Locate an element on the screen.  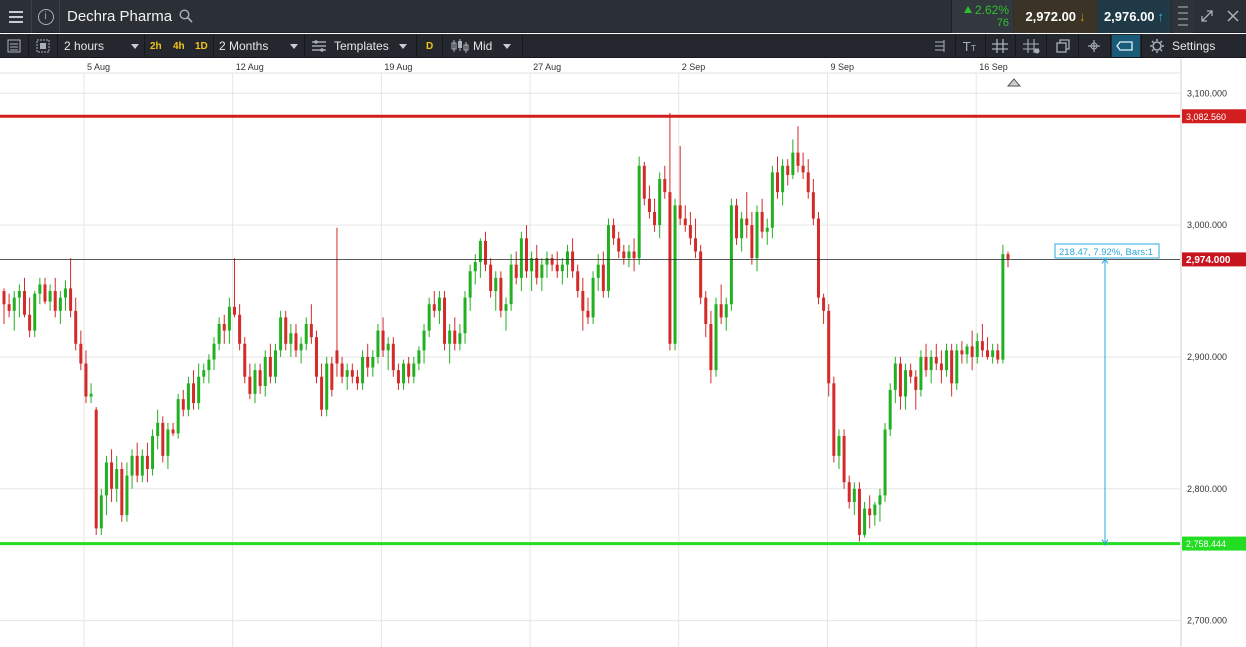
text-size-icon: T T is located at coordinates (970, 46).